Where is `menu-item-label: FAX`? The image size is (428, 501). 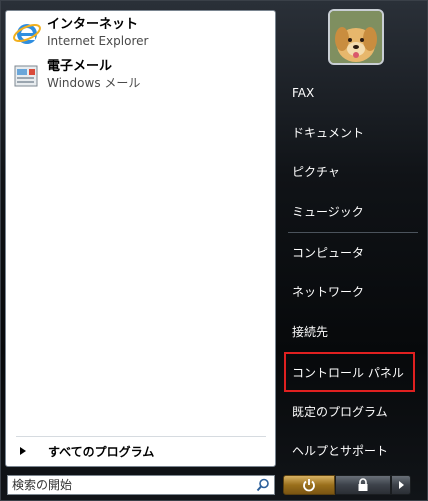
menu-item-label: FAX is located at coordinates (303, 93).